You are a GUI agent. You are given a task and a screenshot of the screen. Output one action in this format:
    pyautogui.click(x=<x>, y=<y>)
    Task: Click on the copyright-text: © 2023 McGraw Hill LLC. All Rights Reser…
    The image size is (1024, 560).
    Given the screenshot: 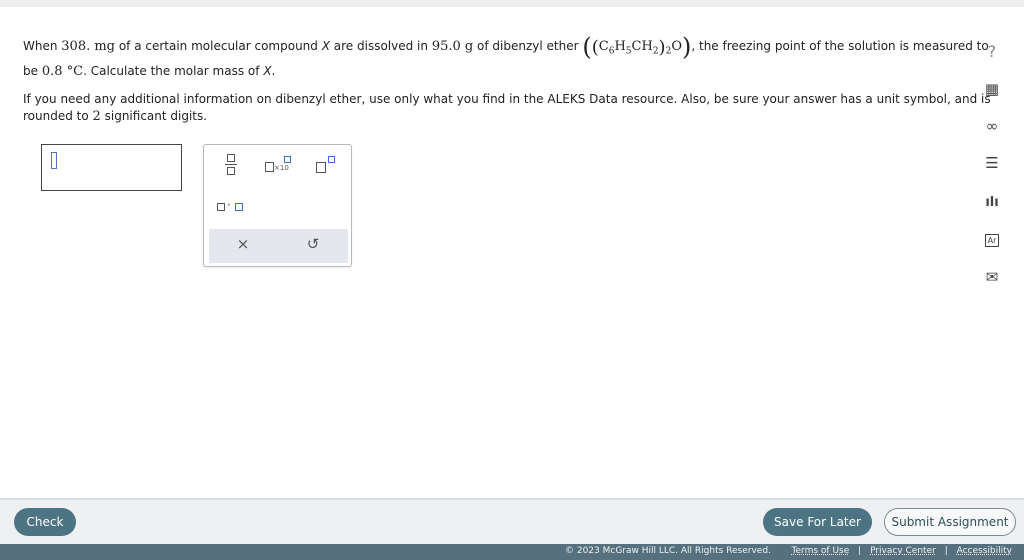 What is the action you would take?
    pyautogui.click(x=667, y=551)
    